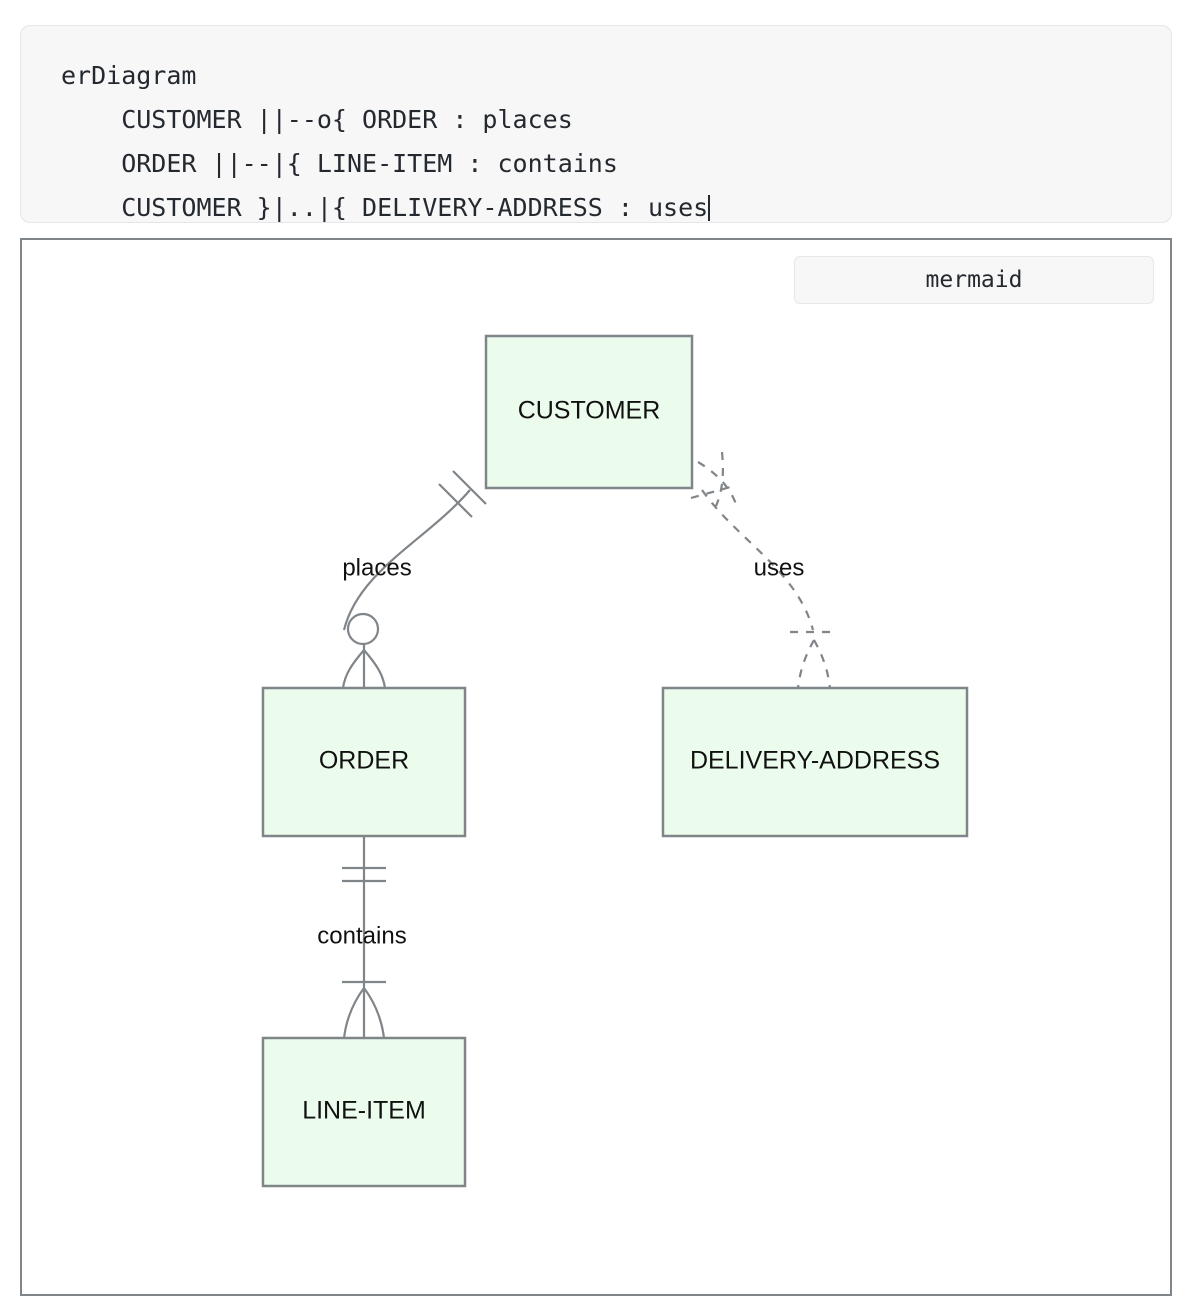  Describe the element at coordinates (339, 163) in the screenshot. I see `code-line-3: ORDER ||--|{ LINE-ITEM : contains` at that location.